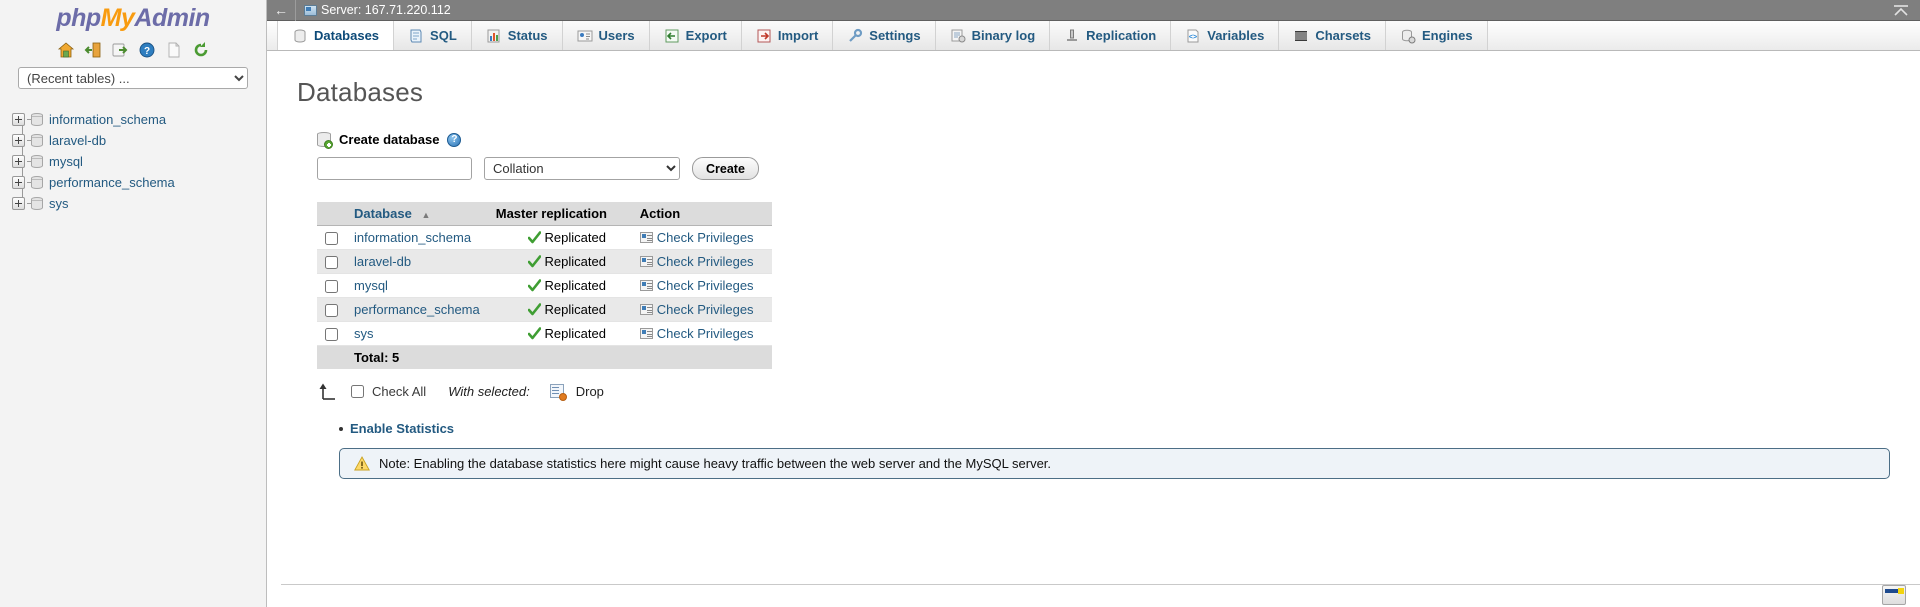 This screenshot has width=1920, height=607. Describe the element at coordinates (582, 168) in the screenshot. I see `collation-select: Collation` at that location.